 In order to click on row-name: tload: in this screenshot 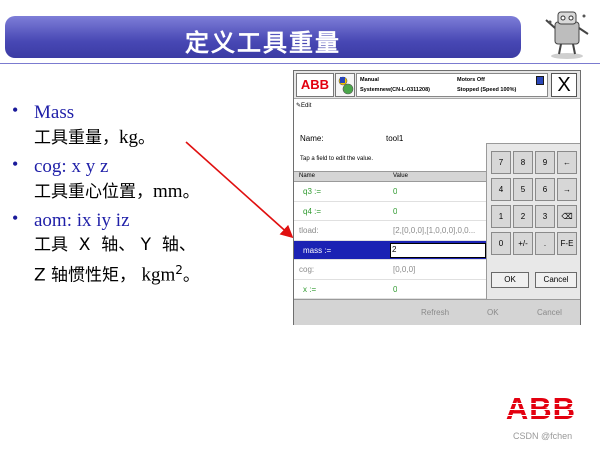, I will do `click(309, 230)`.